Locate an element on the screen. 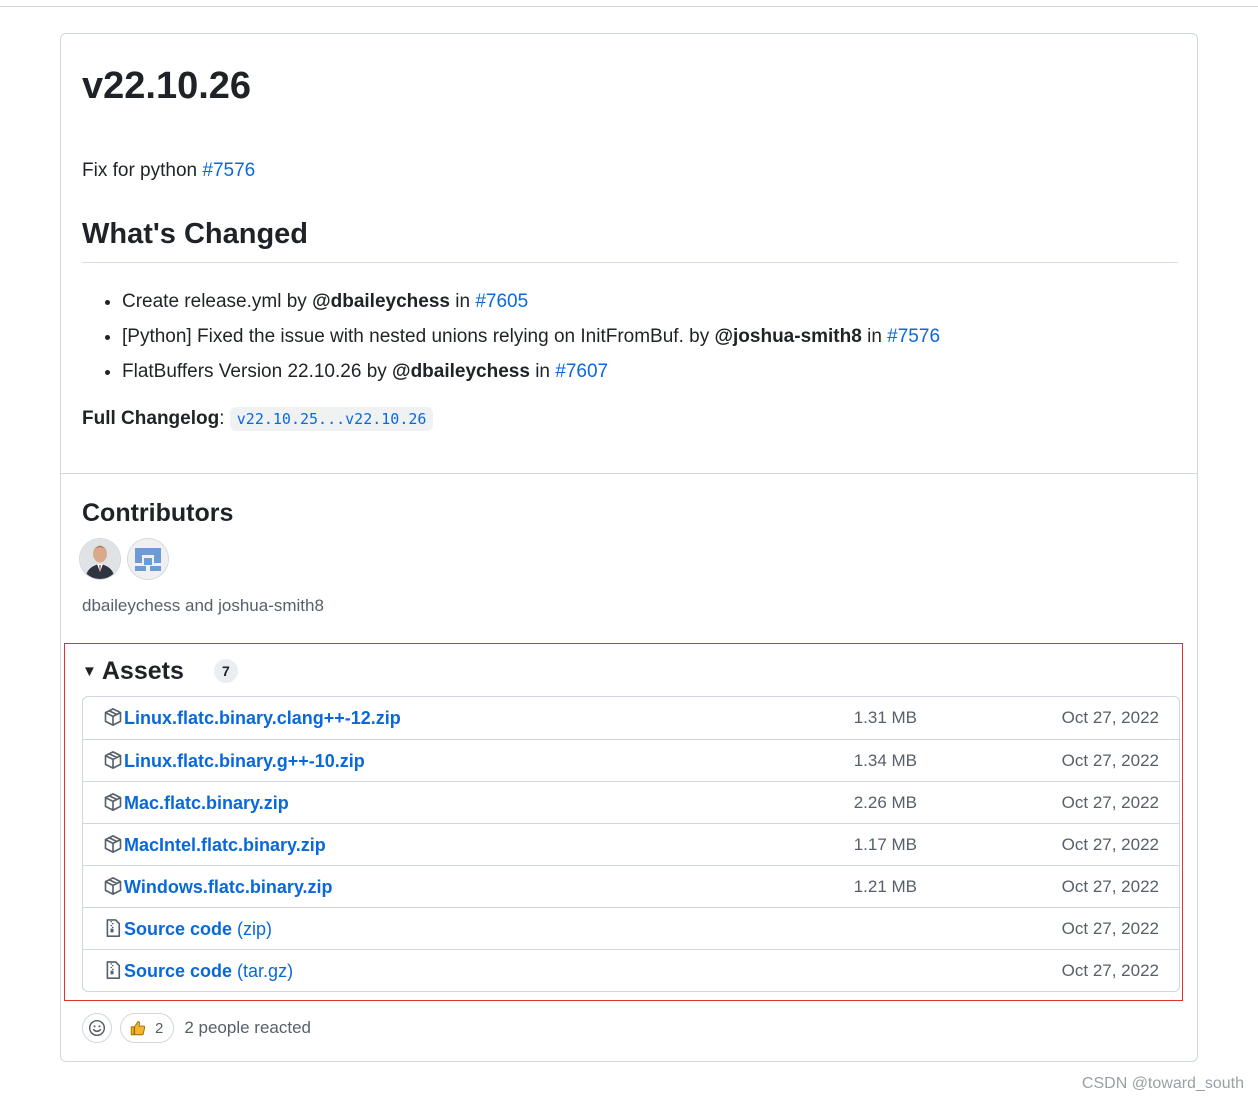 The image size is (1258, 1103). whats-changed-heading: What's Changed is located at coordinates (195, 234).